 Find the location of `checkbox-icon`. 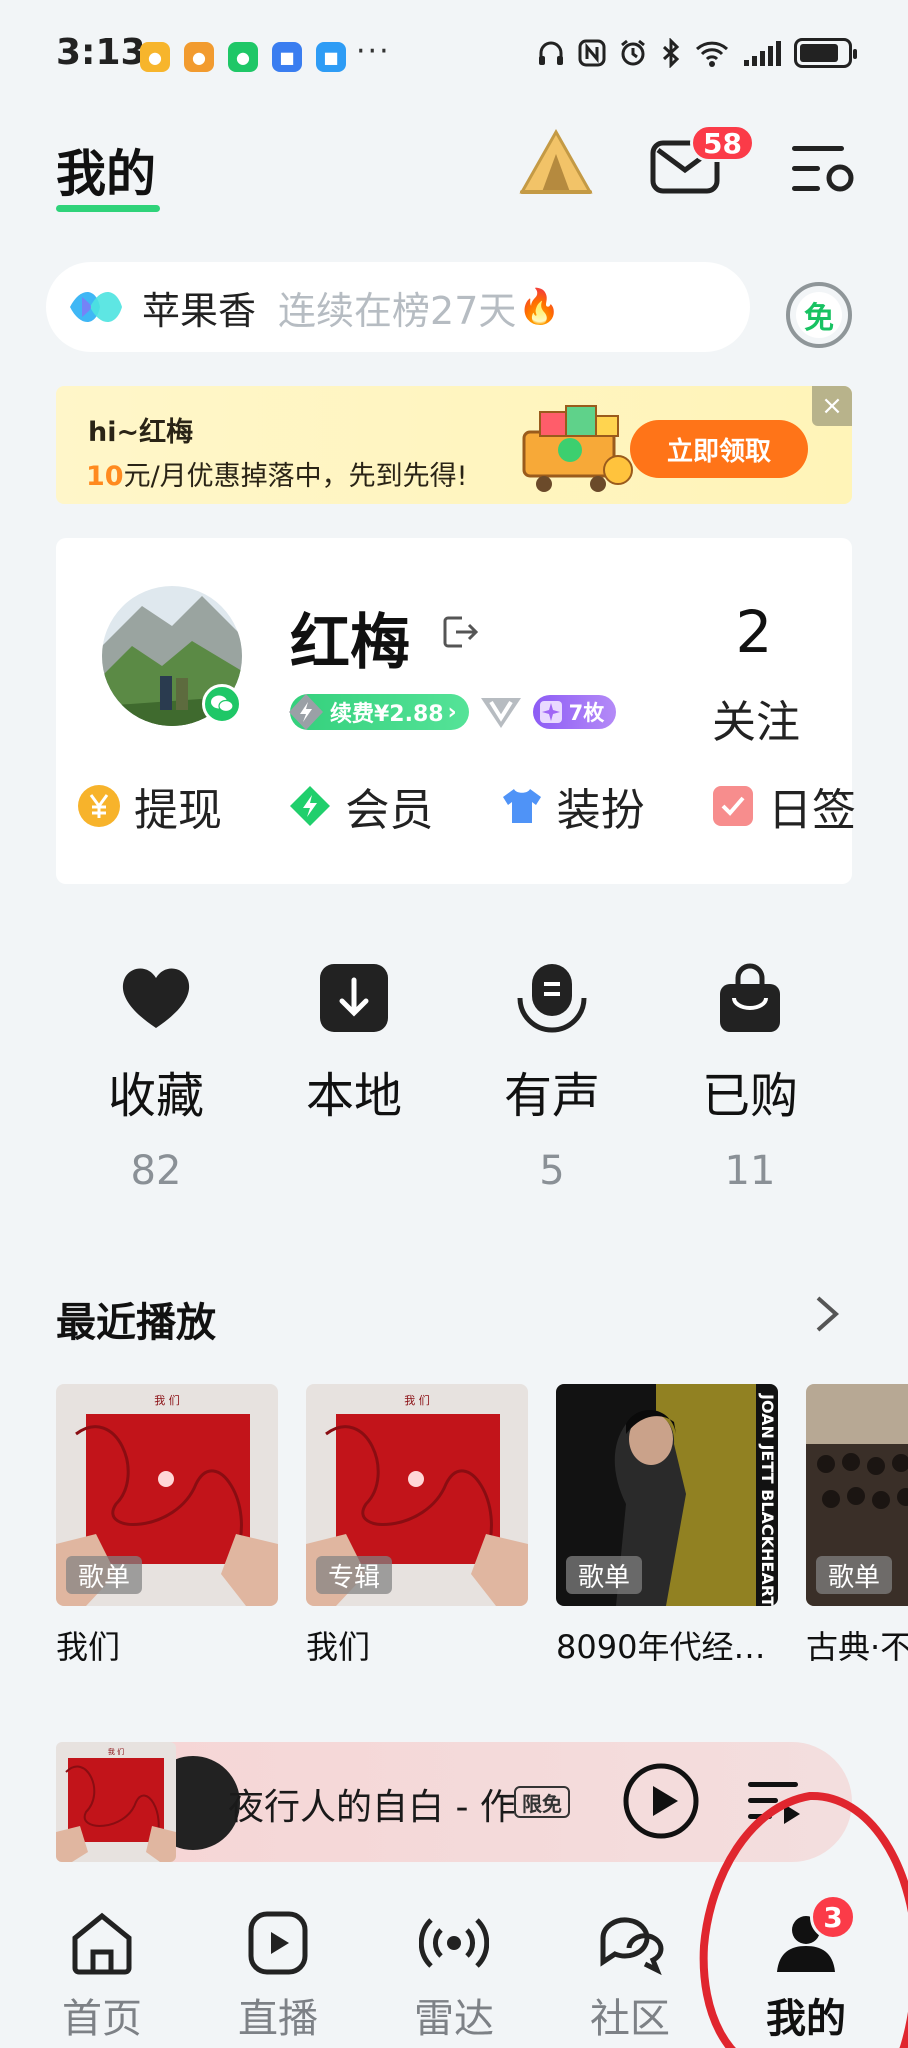

checkbox-icon is located at coordinates (732, 806).